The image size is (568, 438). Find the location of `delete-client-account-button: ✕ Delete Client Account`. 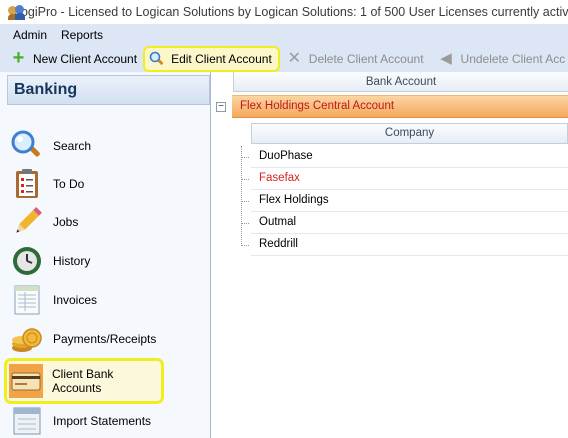

delete-client-account-button: ✕ Delete Client Account is located at coordinates (355, 59).